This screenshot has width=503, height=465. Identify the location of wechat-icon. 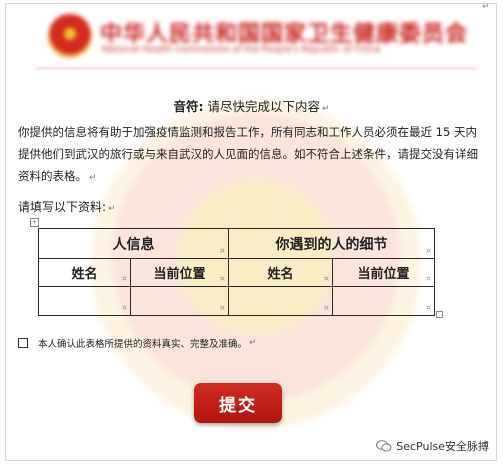
(384, 446).